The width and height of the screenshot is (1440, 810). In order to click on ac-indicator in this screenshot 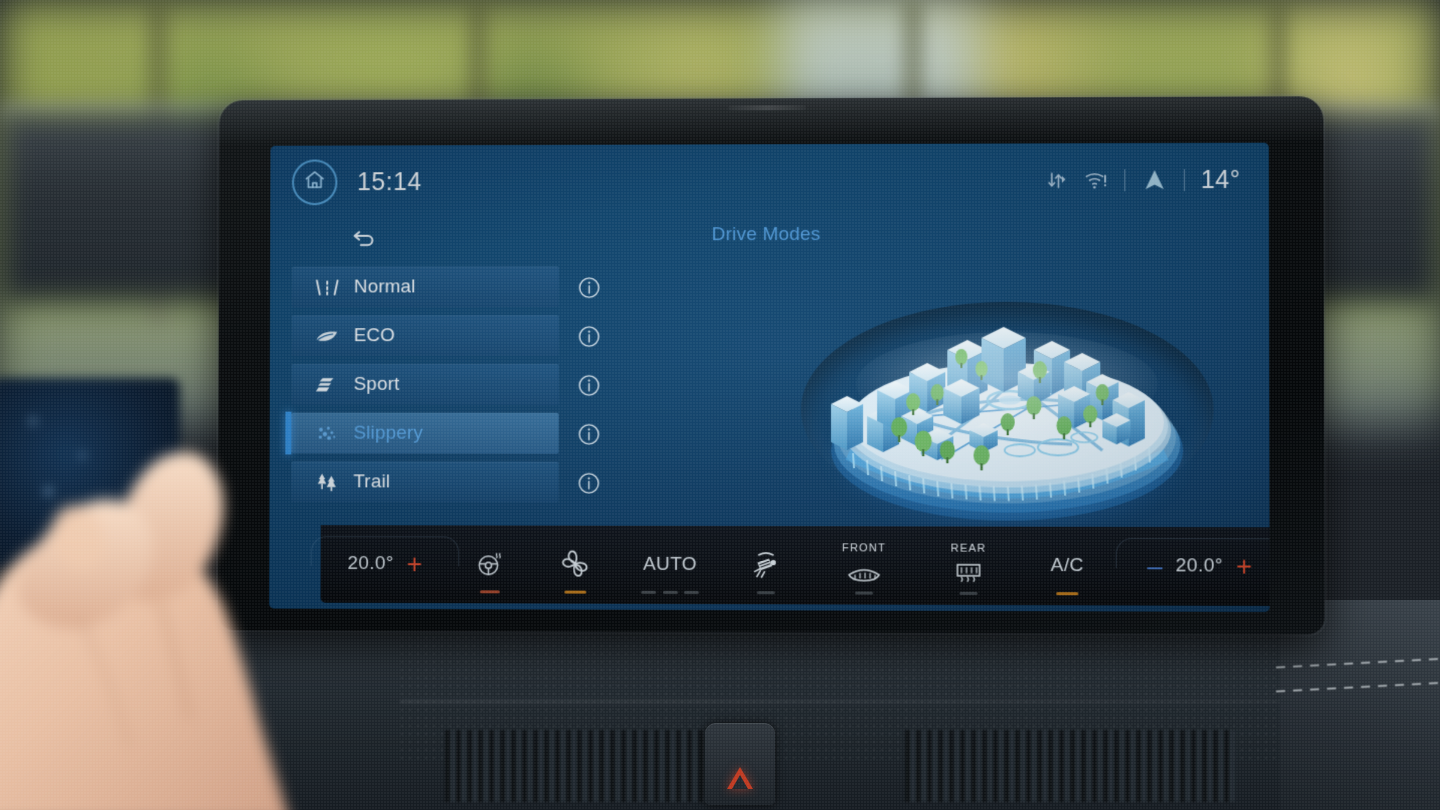, I will do `click(1067, 594)`.